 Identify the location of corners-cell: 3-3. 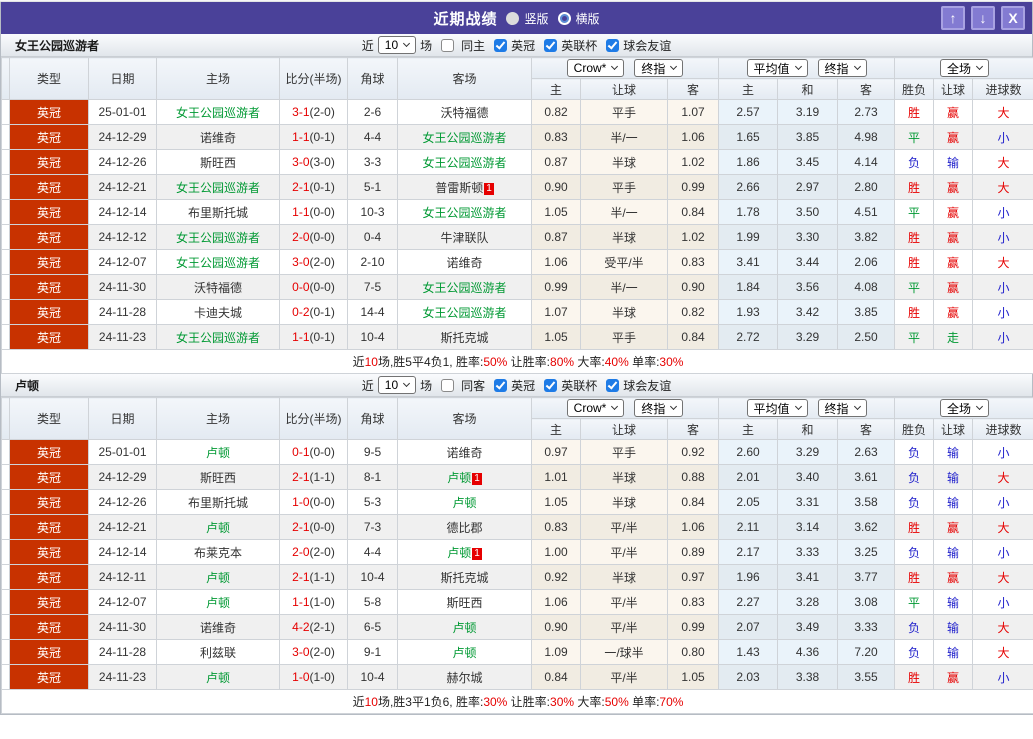
(372, 162).